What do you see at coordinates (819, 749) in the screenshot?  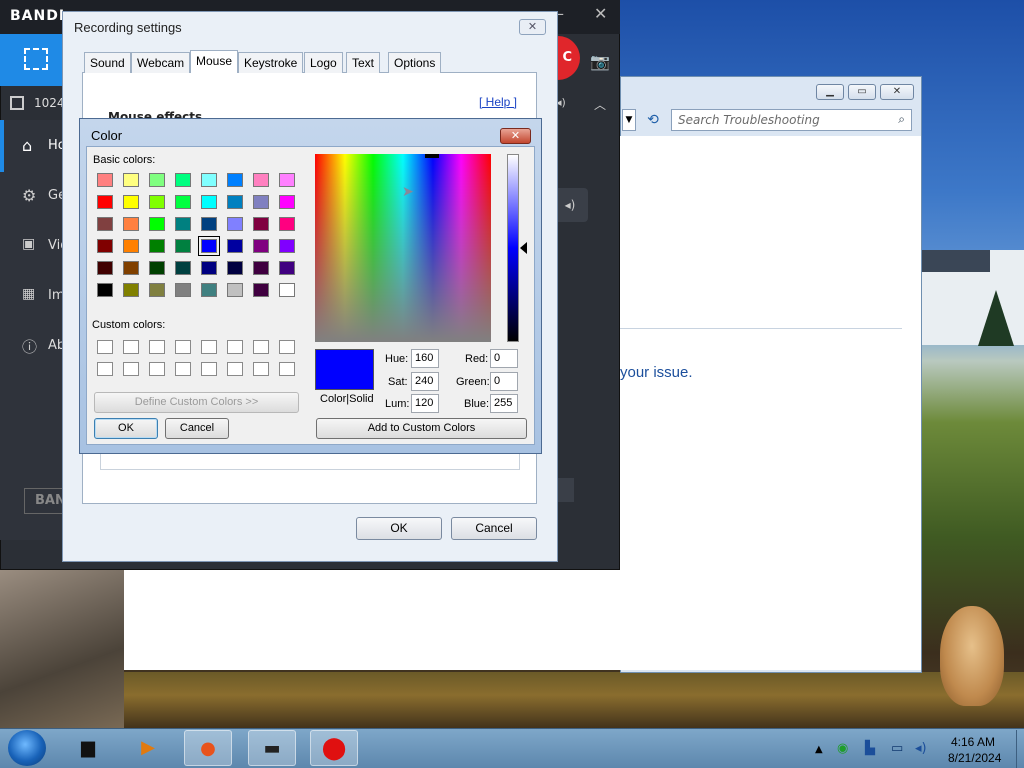 I see `show-hidden-icons-icon: ▲` at bounding box center [819, 749].